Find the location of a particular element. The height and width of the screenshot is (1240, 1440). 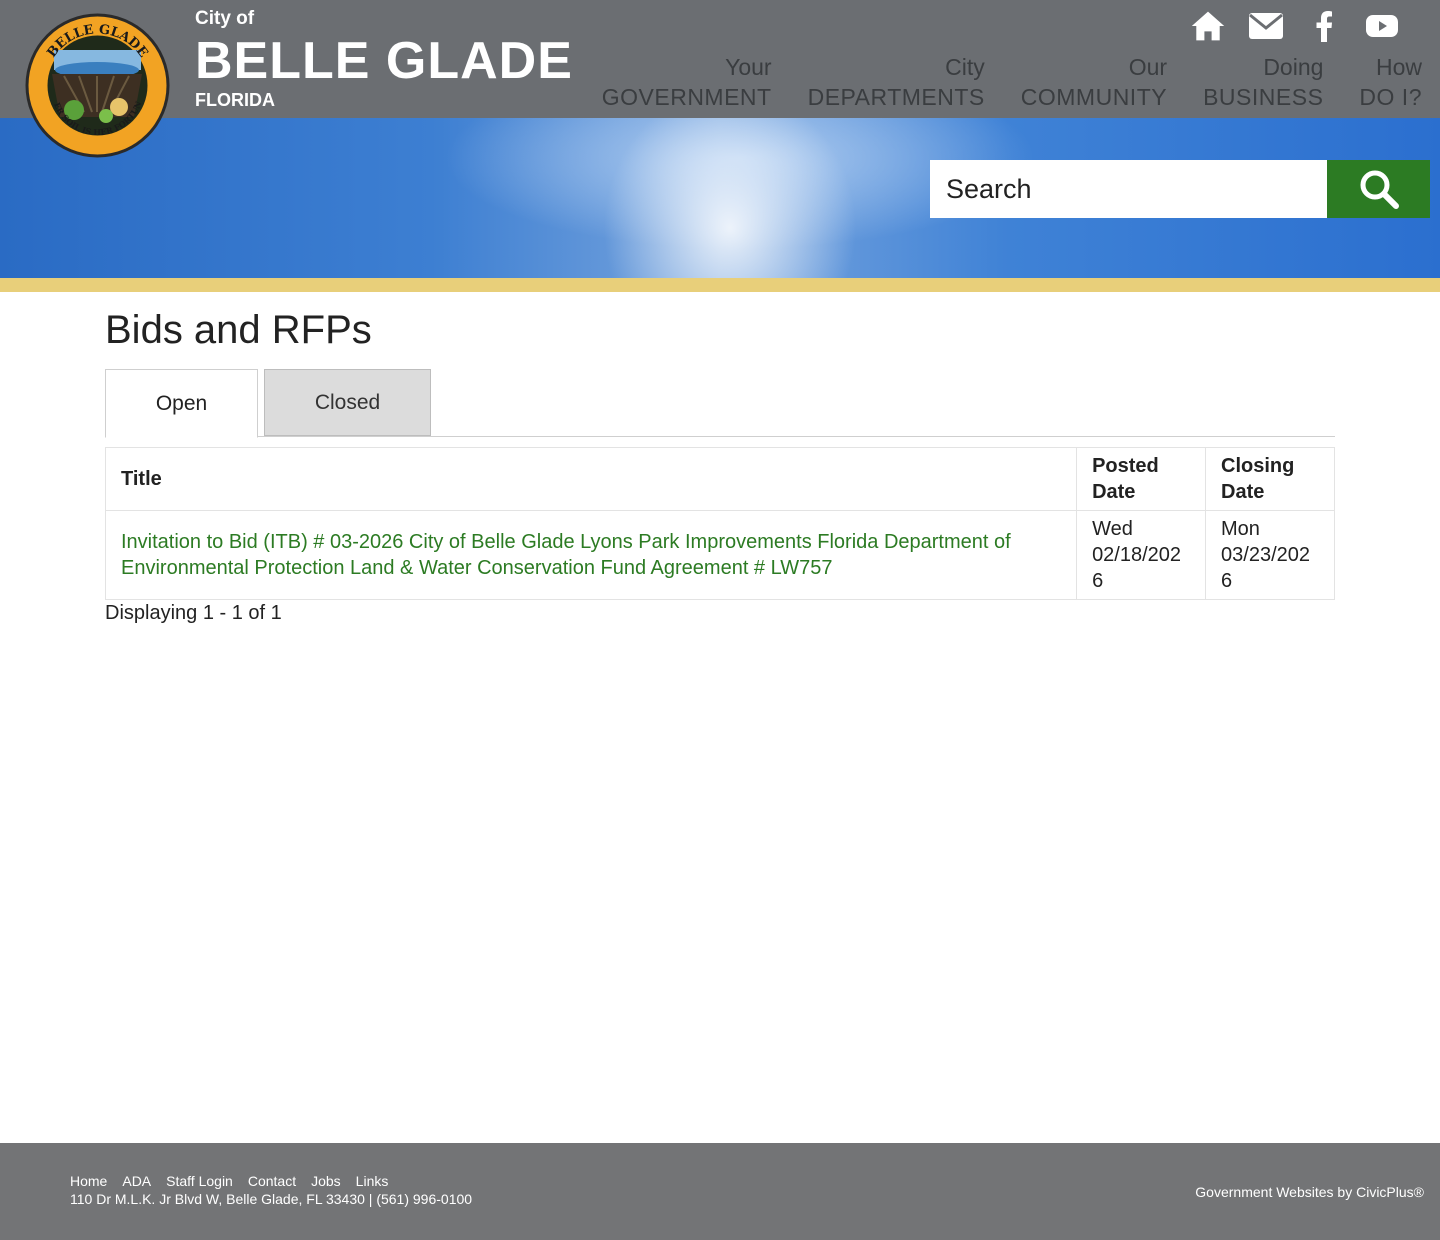

youtube-icon is located at coordinates (1382, 26).